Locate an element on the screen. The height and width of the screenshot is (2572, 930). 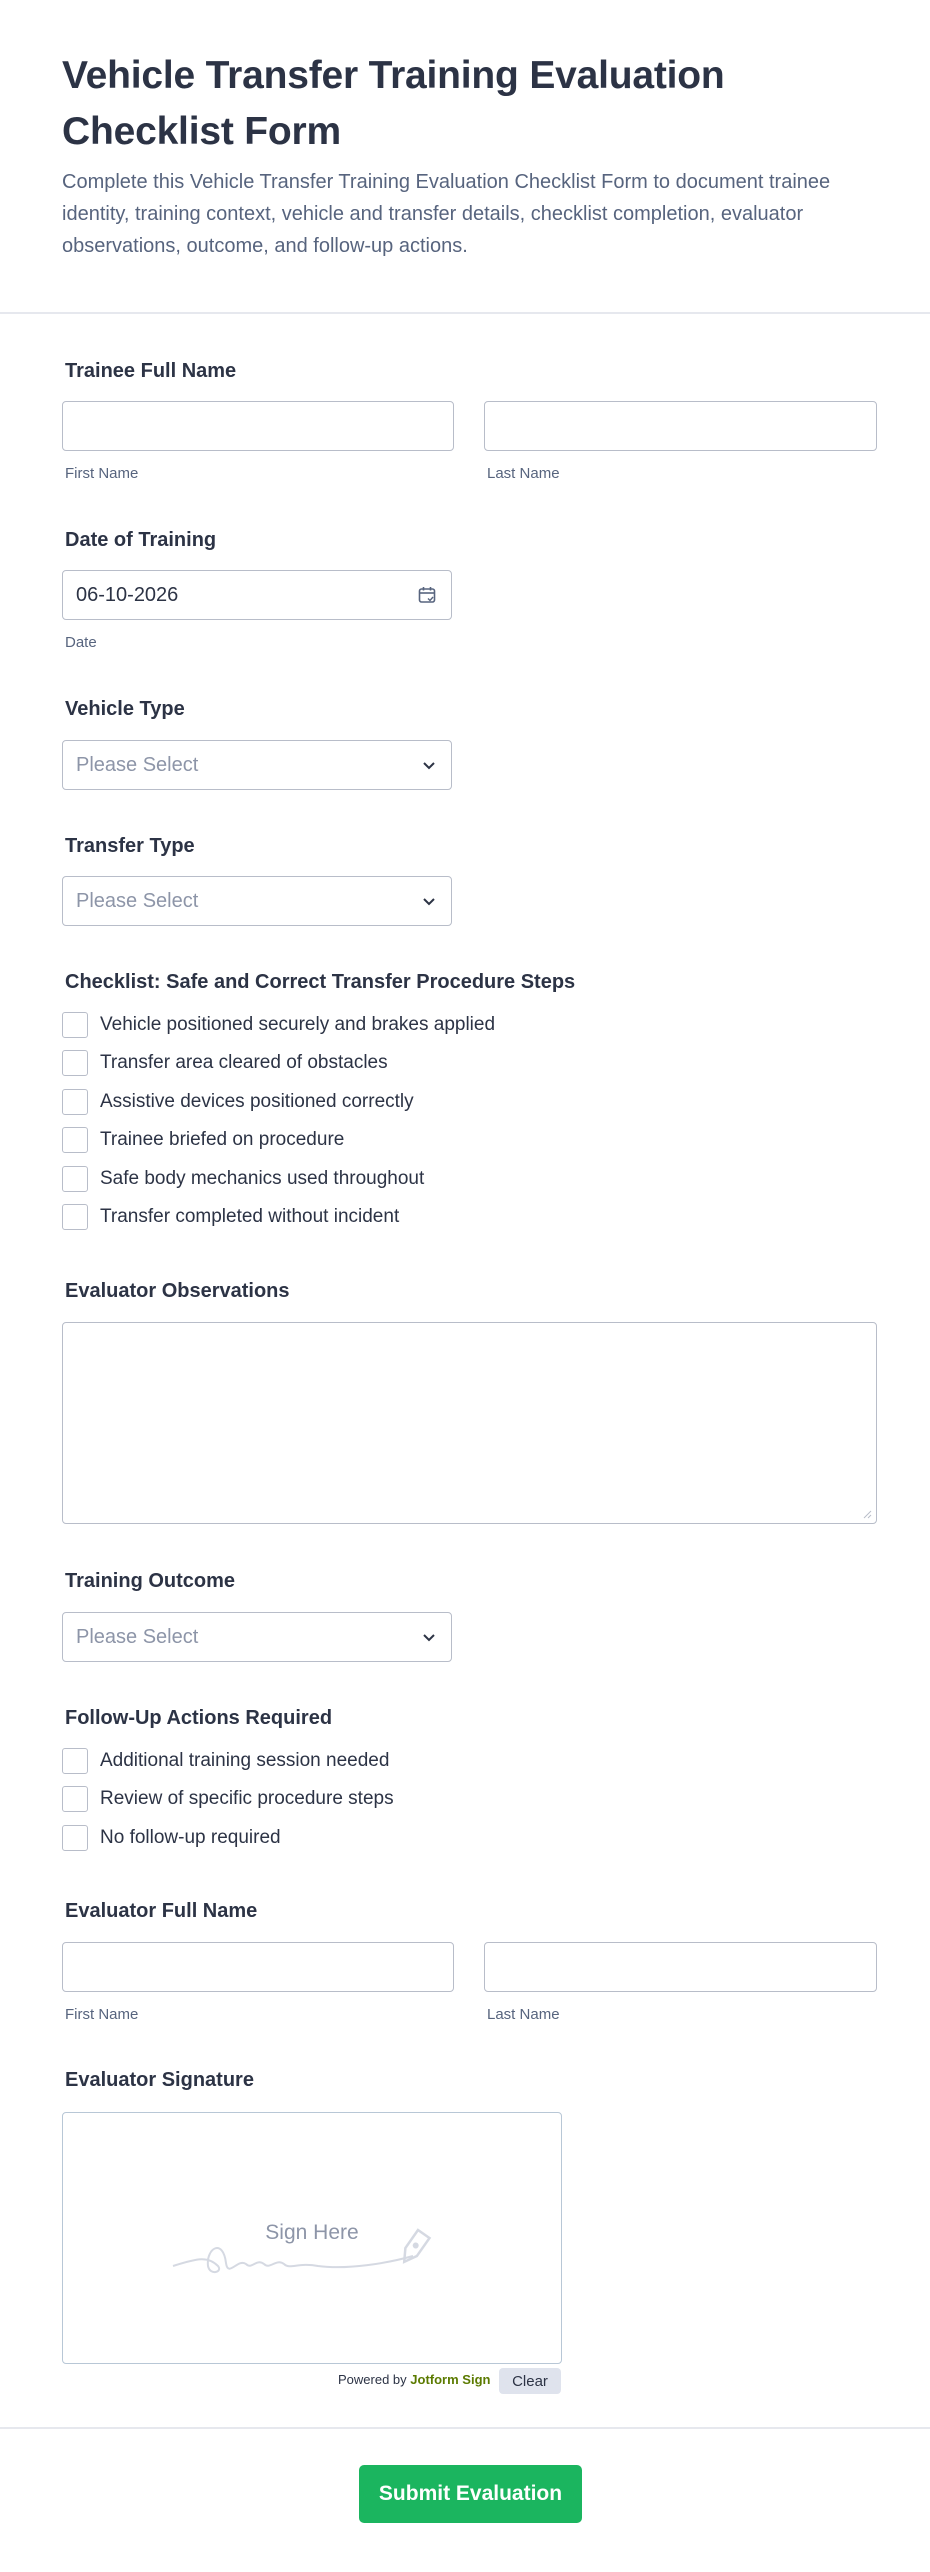
date-sublabel: Date is located at coordinates (81, 642).